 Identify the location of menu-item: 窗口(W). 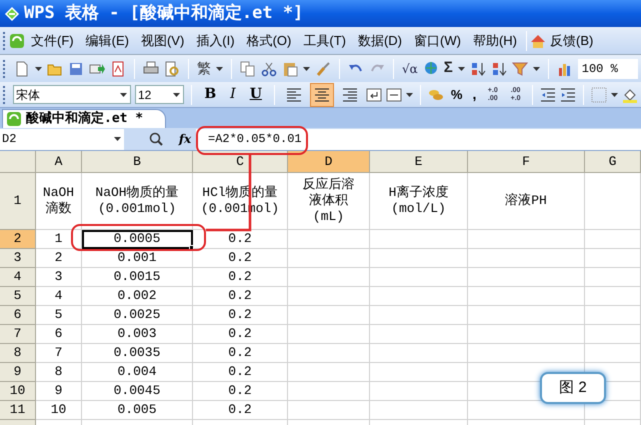
(437, 40).